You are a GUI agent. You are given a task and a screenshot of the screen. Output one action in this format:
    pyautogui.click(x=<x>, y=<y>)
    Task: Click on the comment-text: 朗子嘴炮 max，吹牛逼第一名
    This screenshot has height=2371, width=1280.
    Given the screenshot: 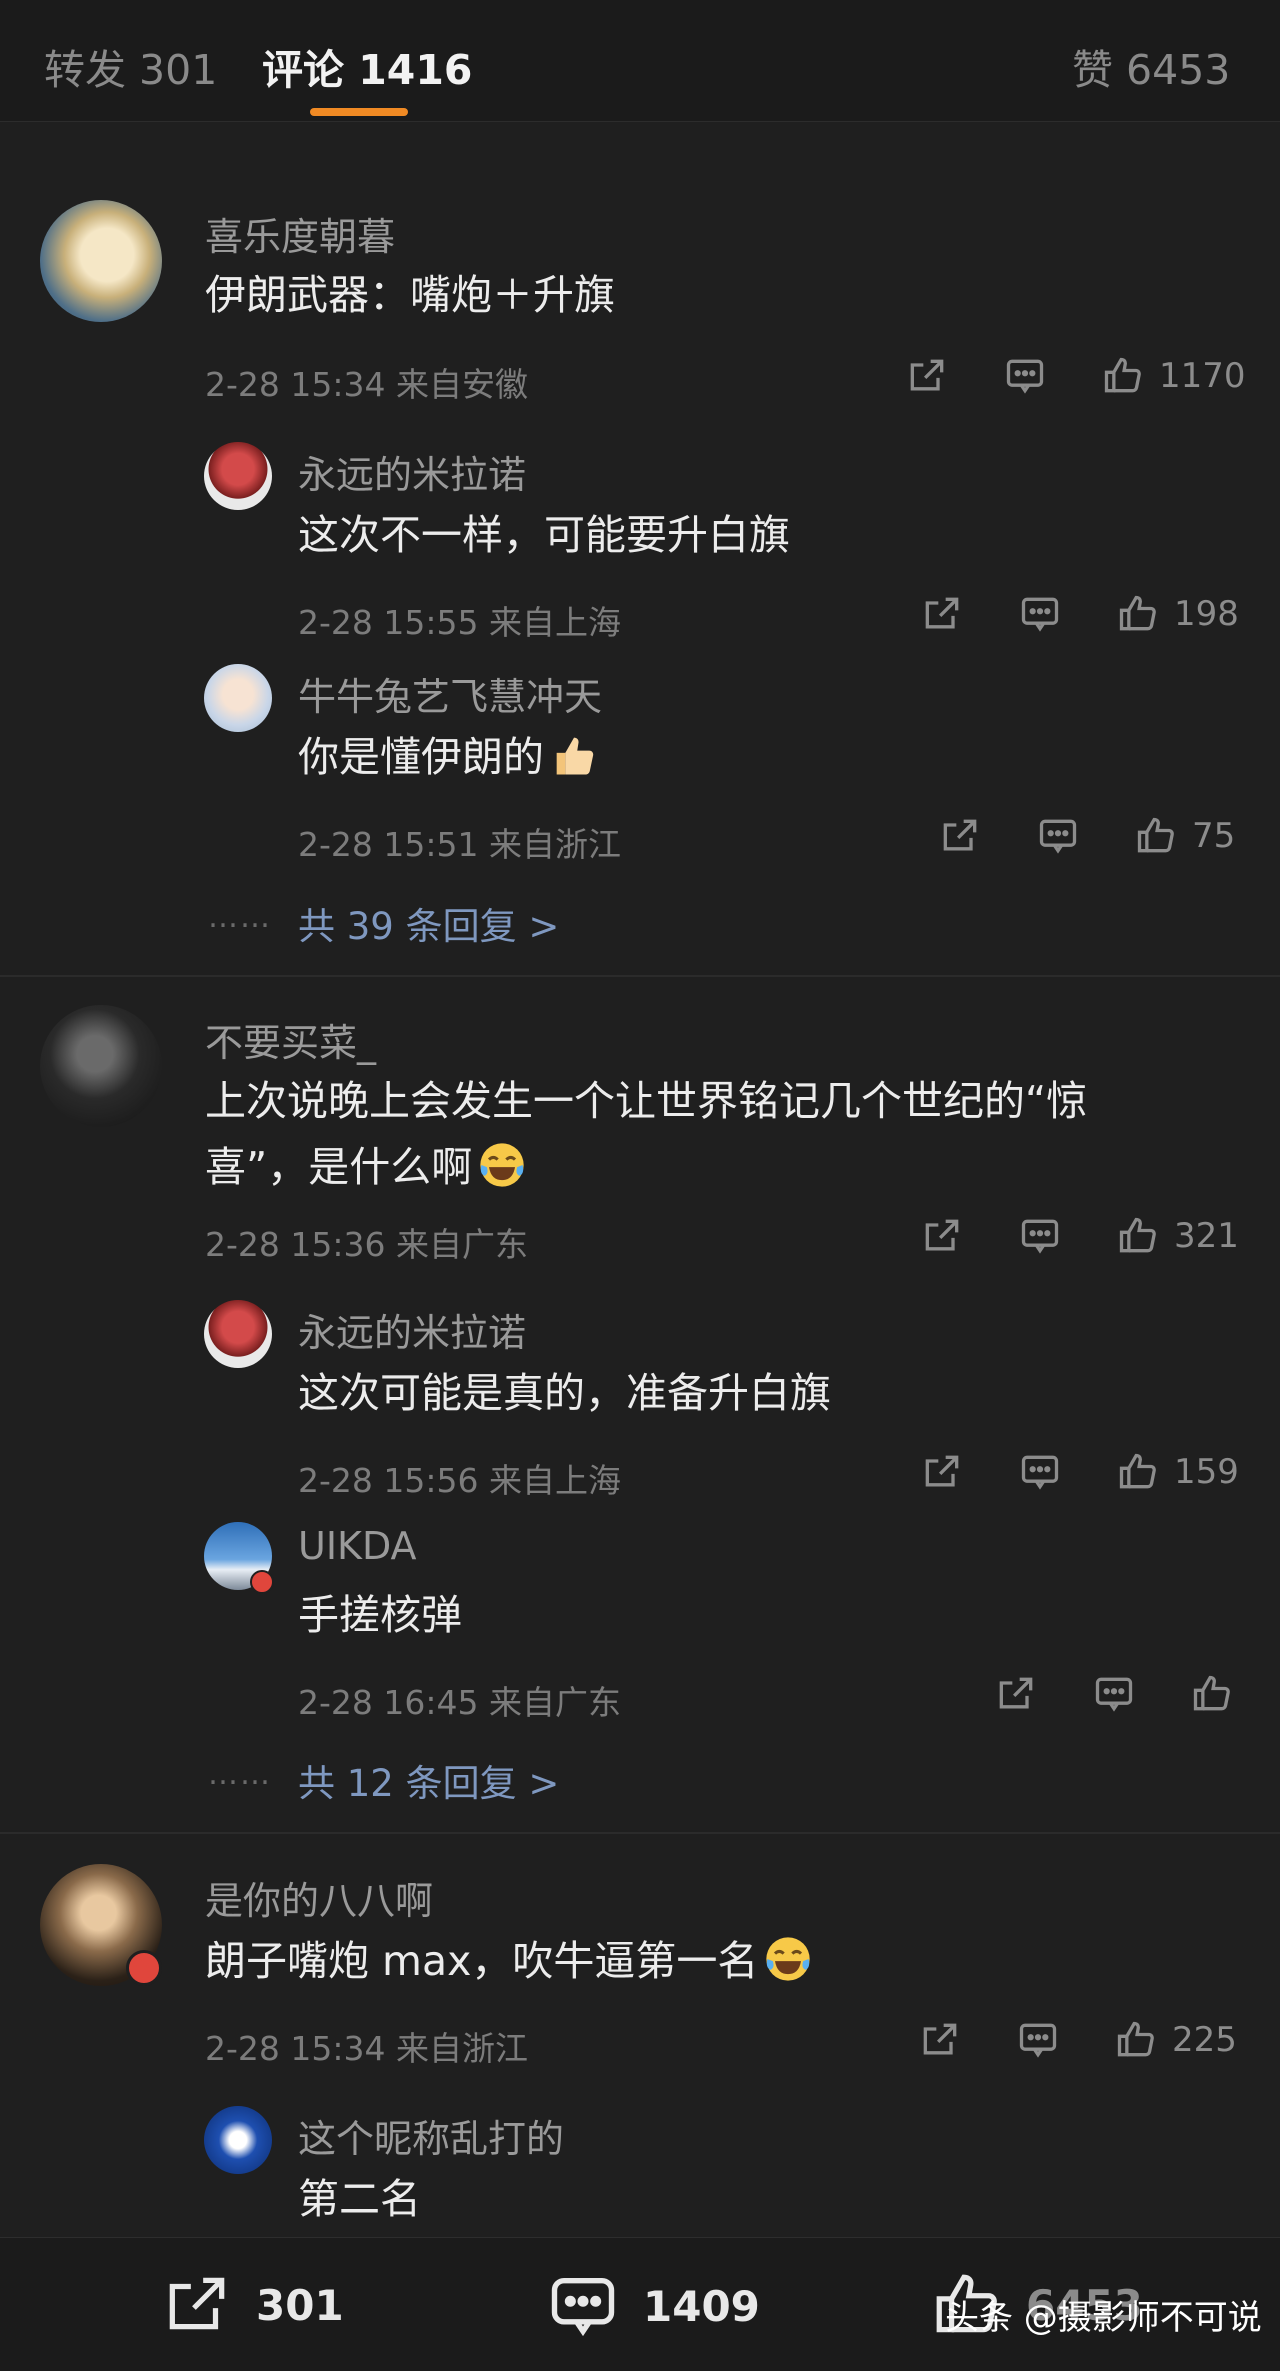 What is the action you would take?
    pyautogui.click(x=509, y=1961)
    